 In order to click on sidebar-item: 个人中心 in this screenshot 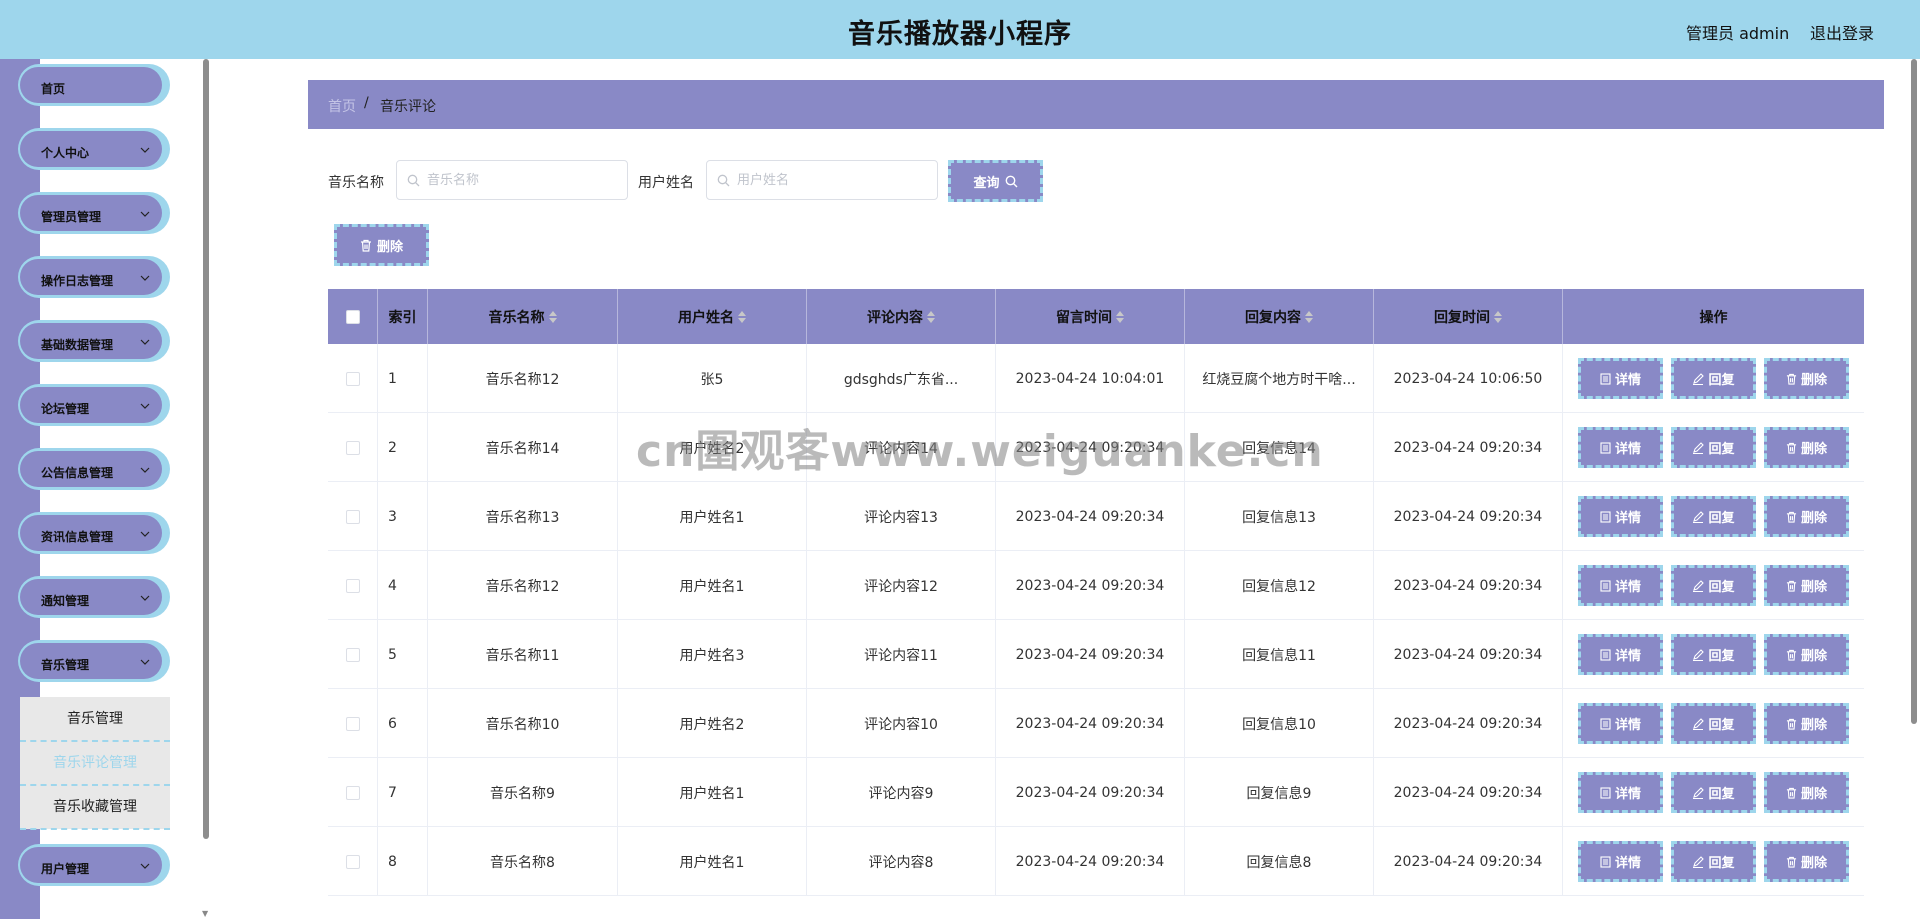, I will do `click(94, 149)`.